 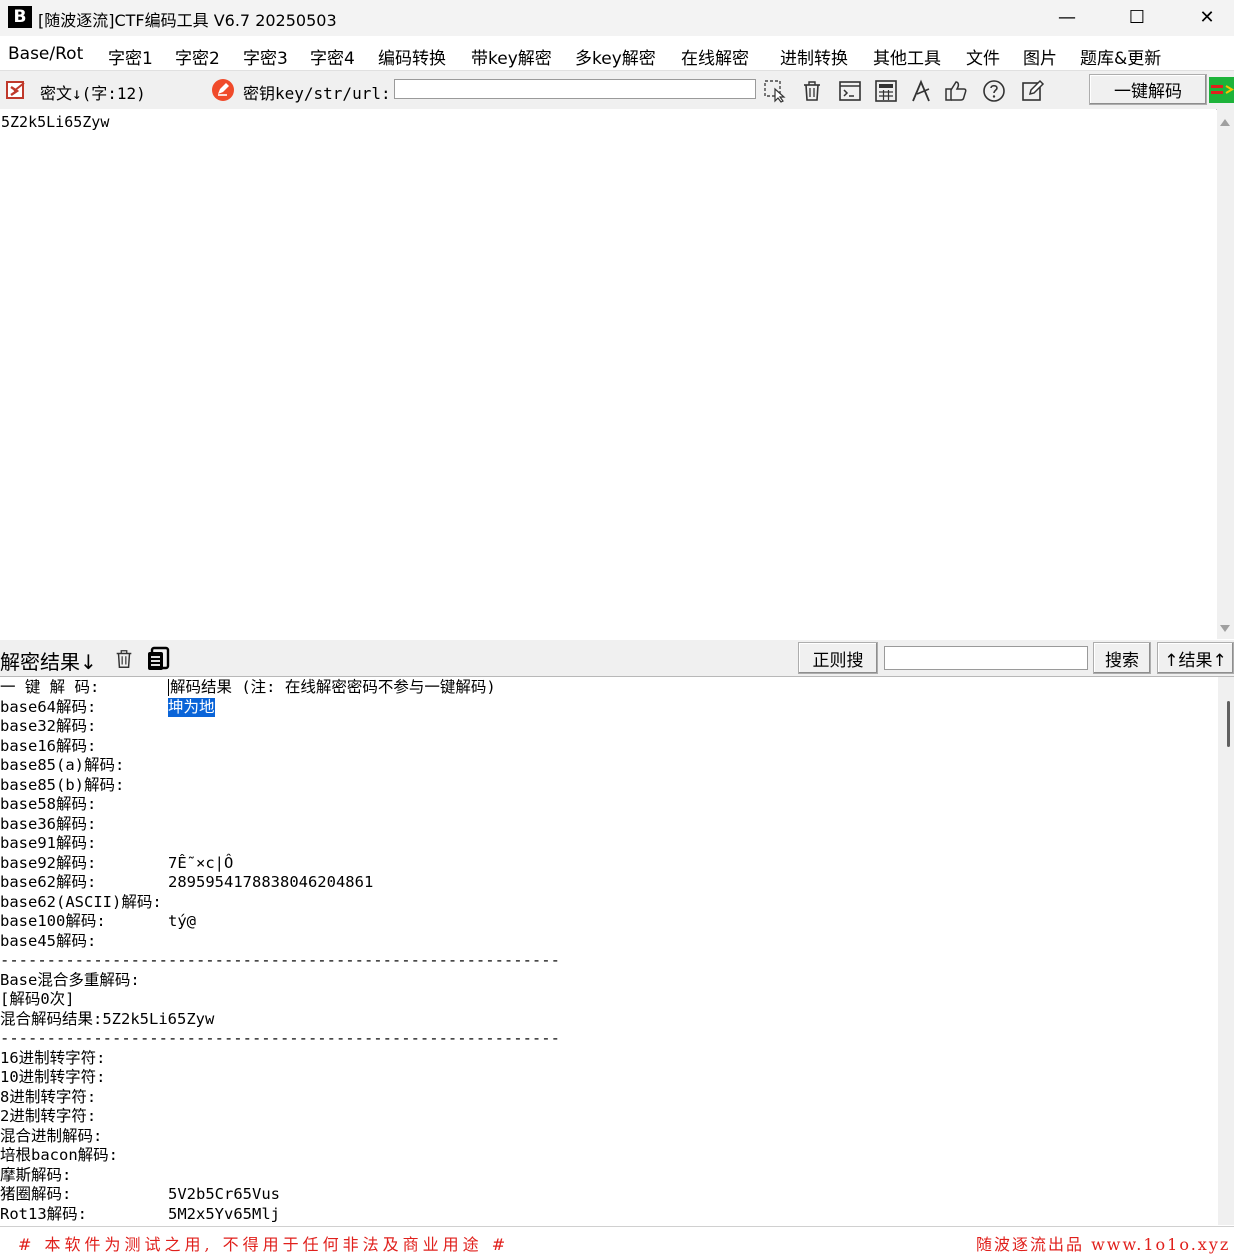 What do you see at coordinates (986, 658) in the screenshot?
I see `search-input` at bounding box center [986, 658].